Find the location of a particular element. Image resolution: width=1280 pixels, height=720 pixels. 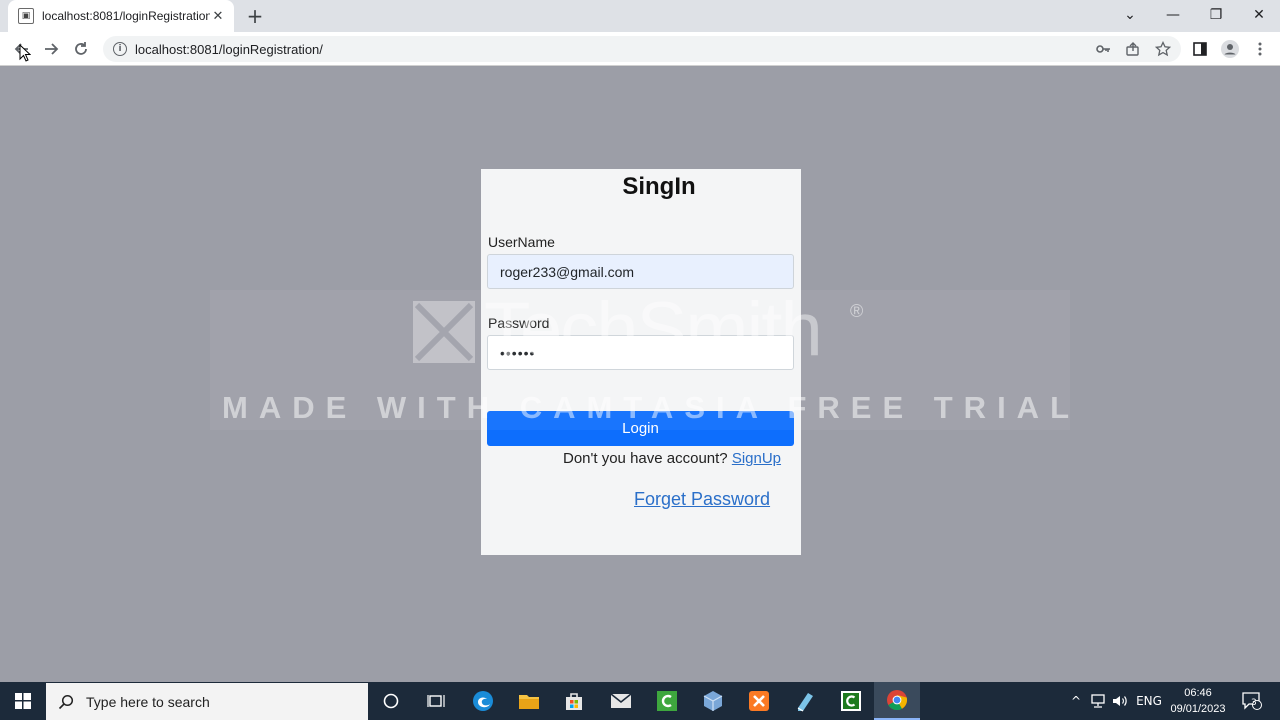

close-window-button: ✕ is located at coordinates (1258, 15).